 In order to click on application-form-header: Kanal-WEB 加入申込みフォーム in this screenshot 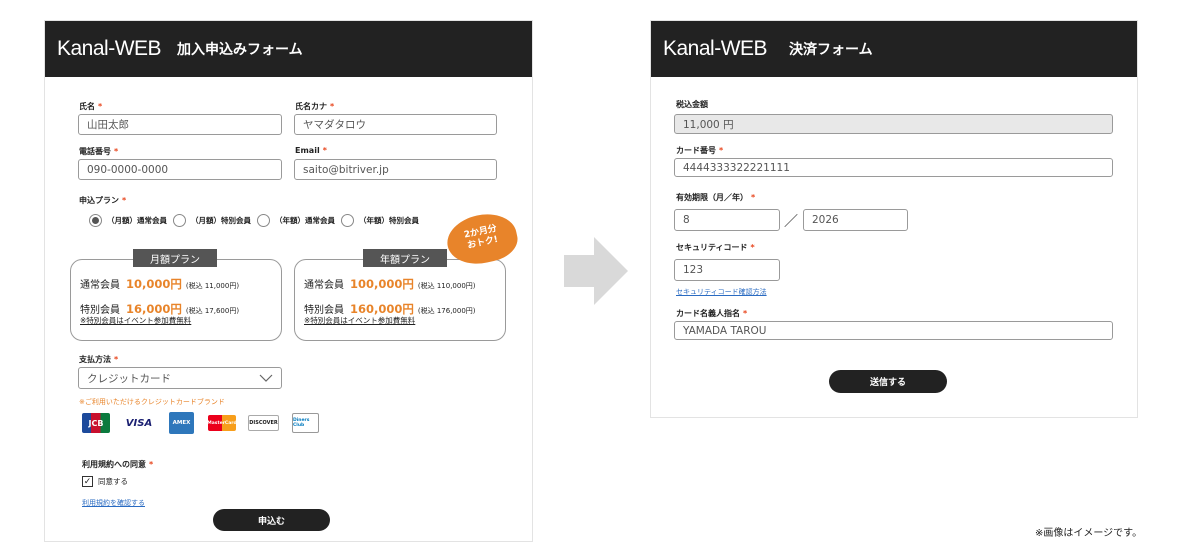, I will do `click(288, 49)`.